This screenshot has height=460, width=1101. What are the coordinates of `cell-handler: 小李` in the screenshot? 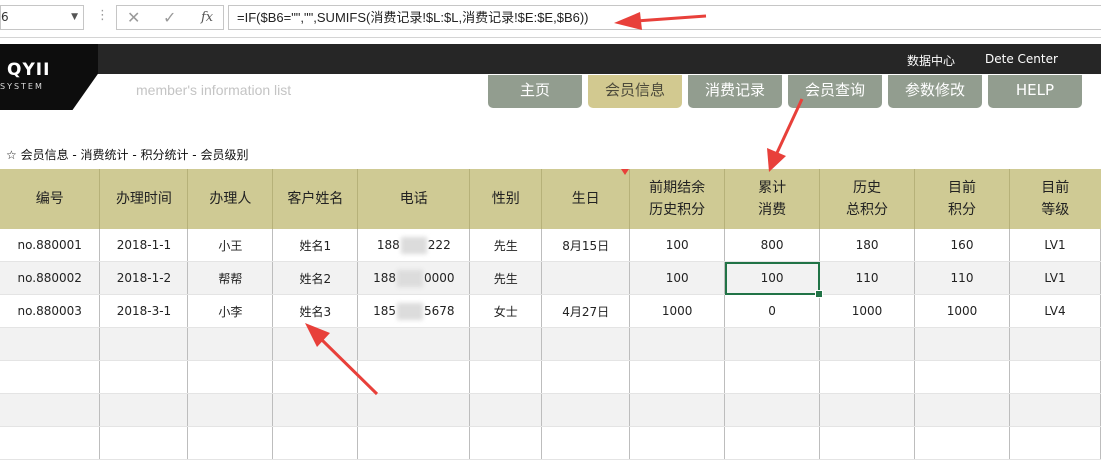 It's located at (230, 311).